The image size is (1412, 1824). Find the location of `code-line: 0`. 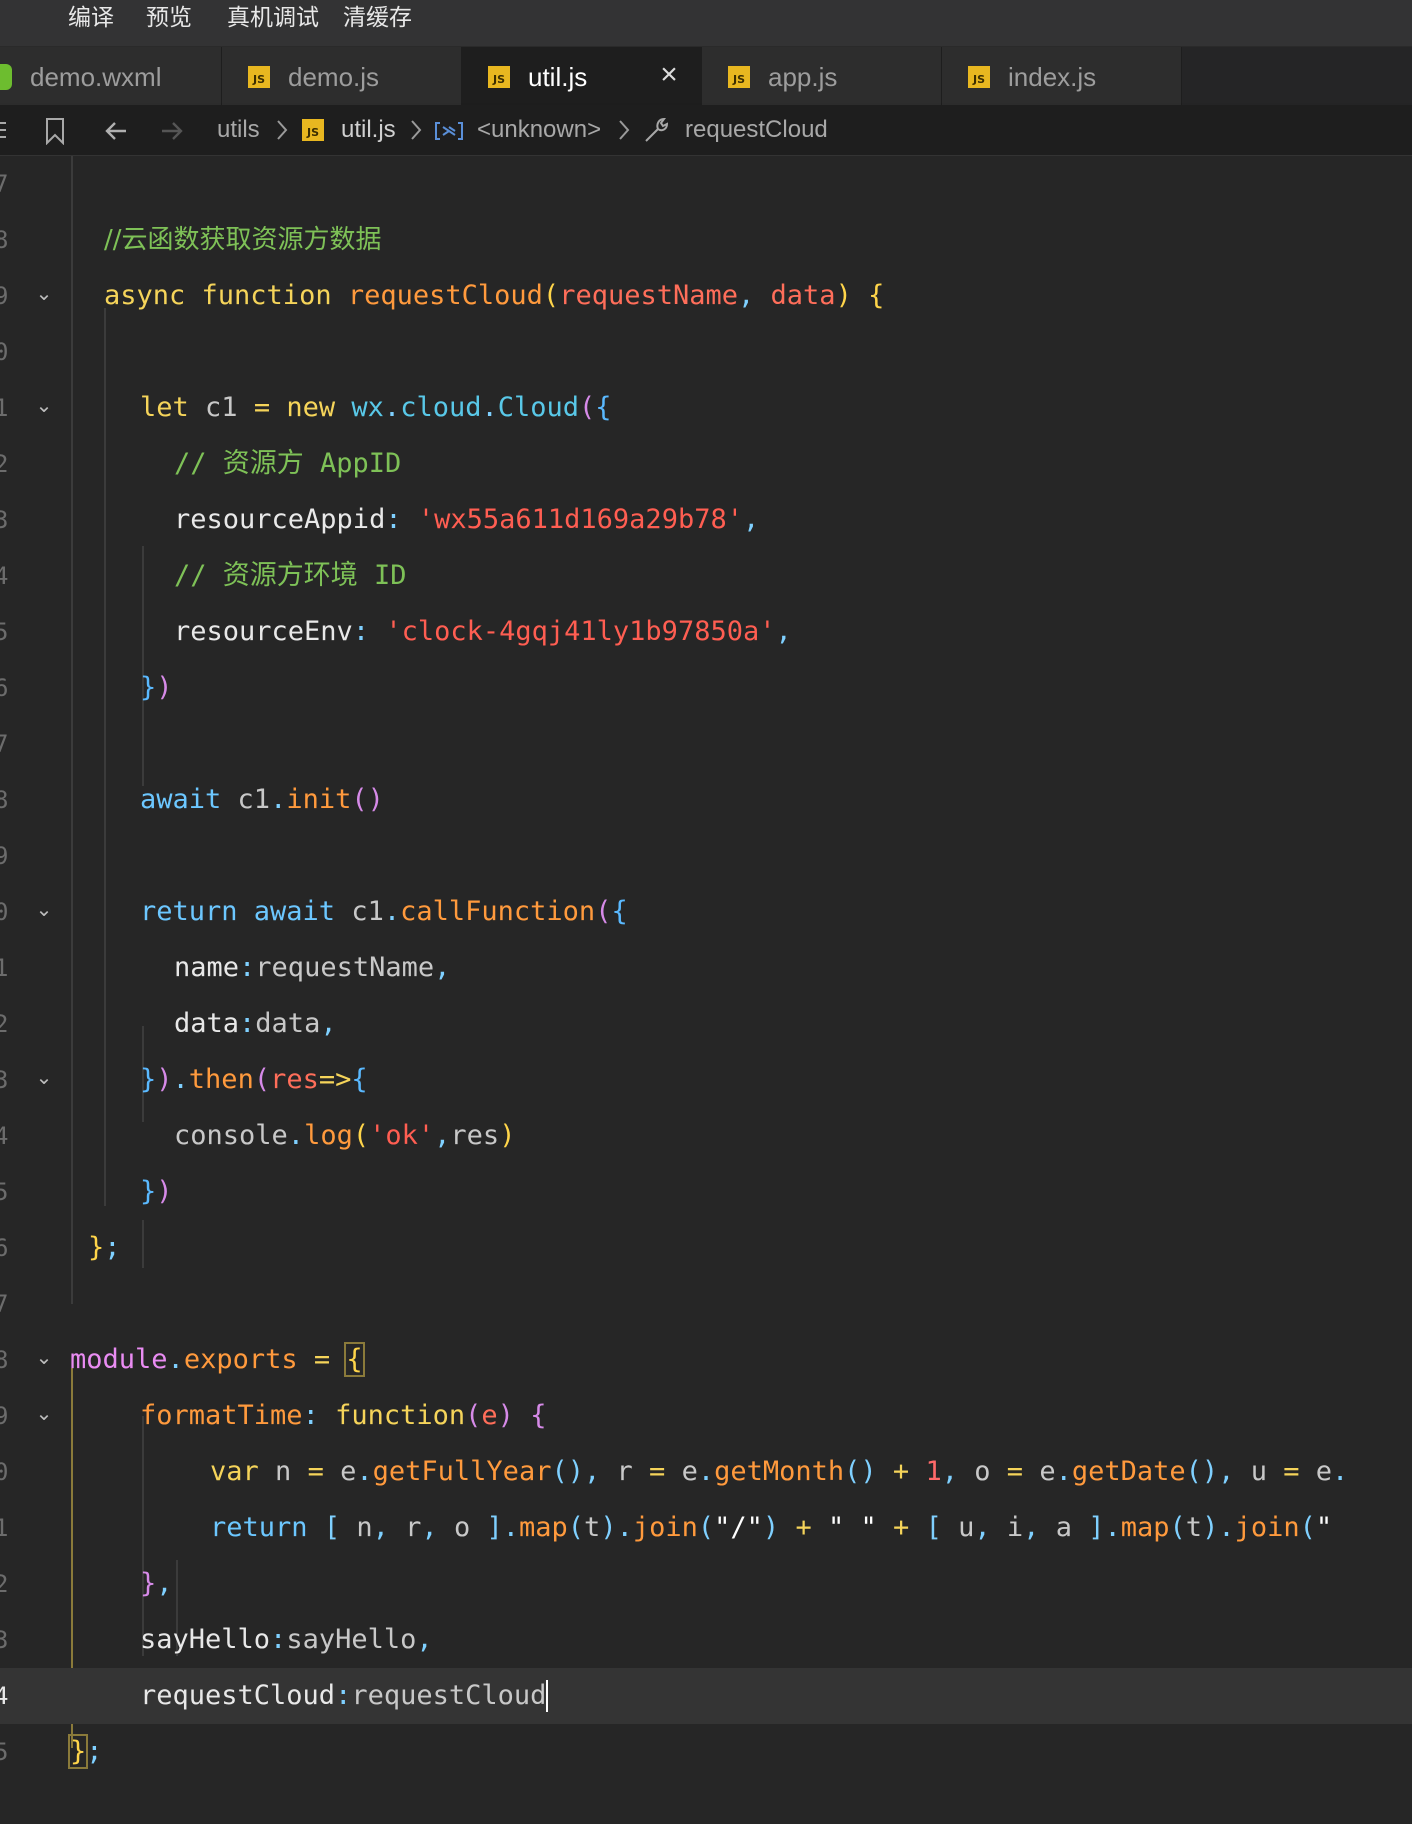

code-line: 0 is located at coordinates (706, 352).